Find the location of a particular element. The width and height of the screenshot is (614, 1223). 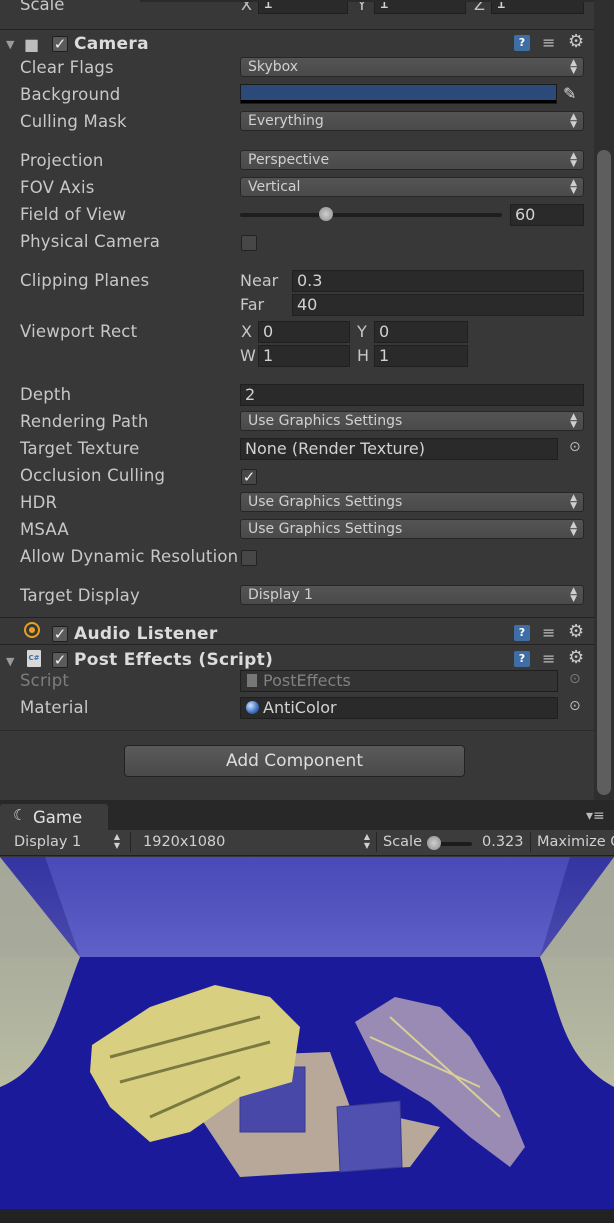

depth-field: 2 is located at coordinates (412, 395).